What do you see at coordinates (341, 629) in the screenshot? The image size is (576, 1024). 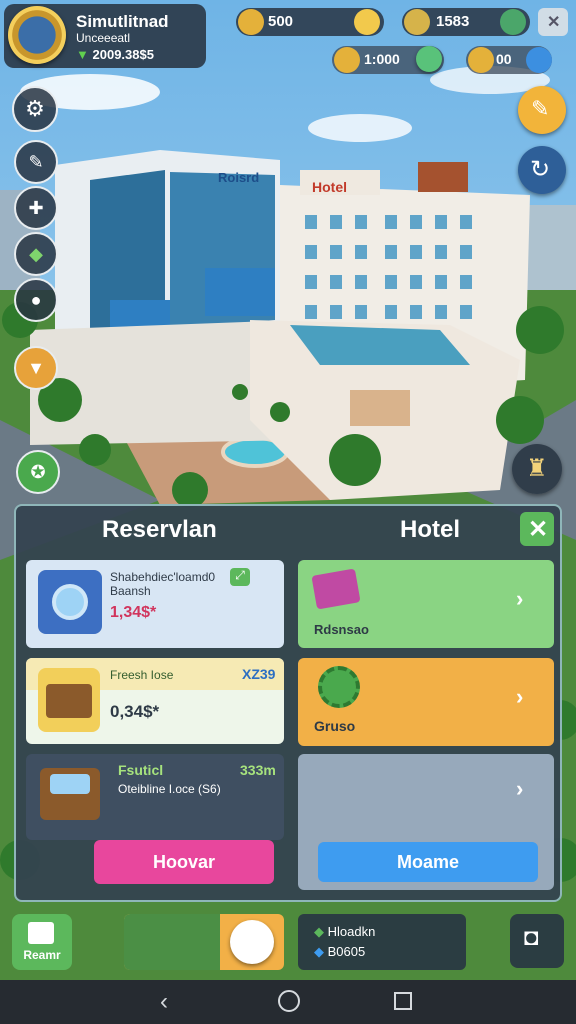 I see `option-label: Rdsnsao` at bounding box center [341, 629].